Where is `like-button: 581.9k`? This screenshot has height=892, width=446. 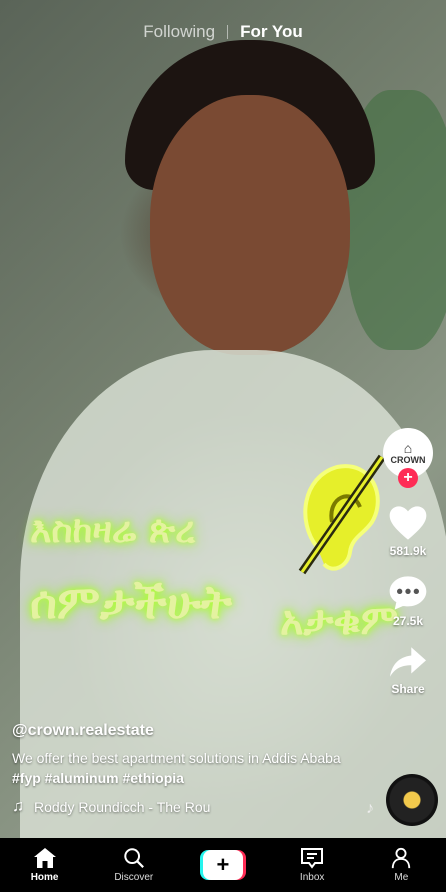 like-button: 581.9k is located at coordinates (408, 531).